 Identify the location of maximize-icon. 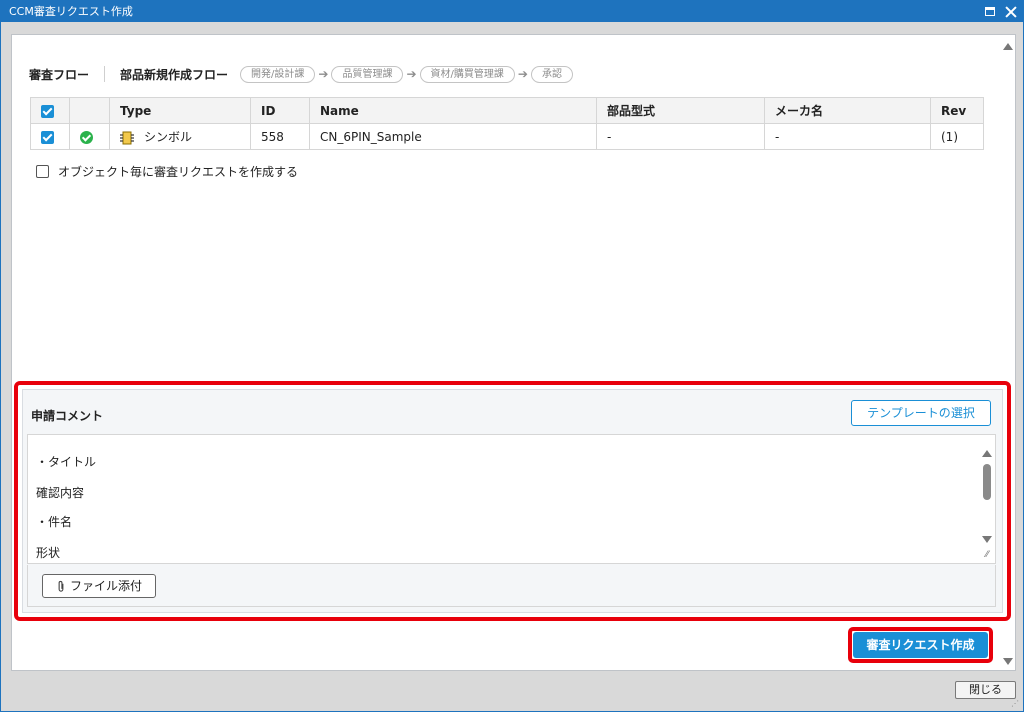
(990, 11).